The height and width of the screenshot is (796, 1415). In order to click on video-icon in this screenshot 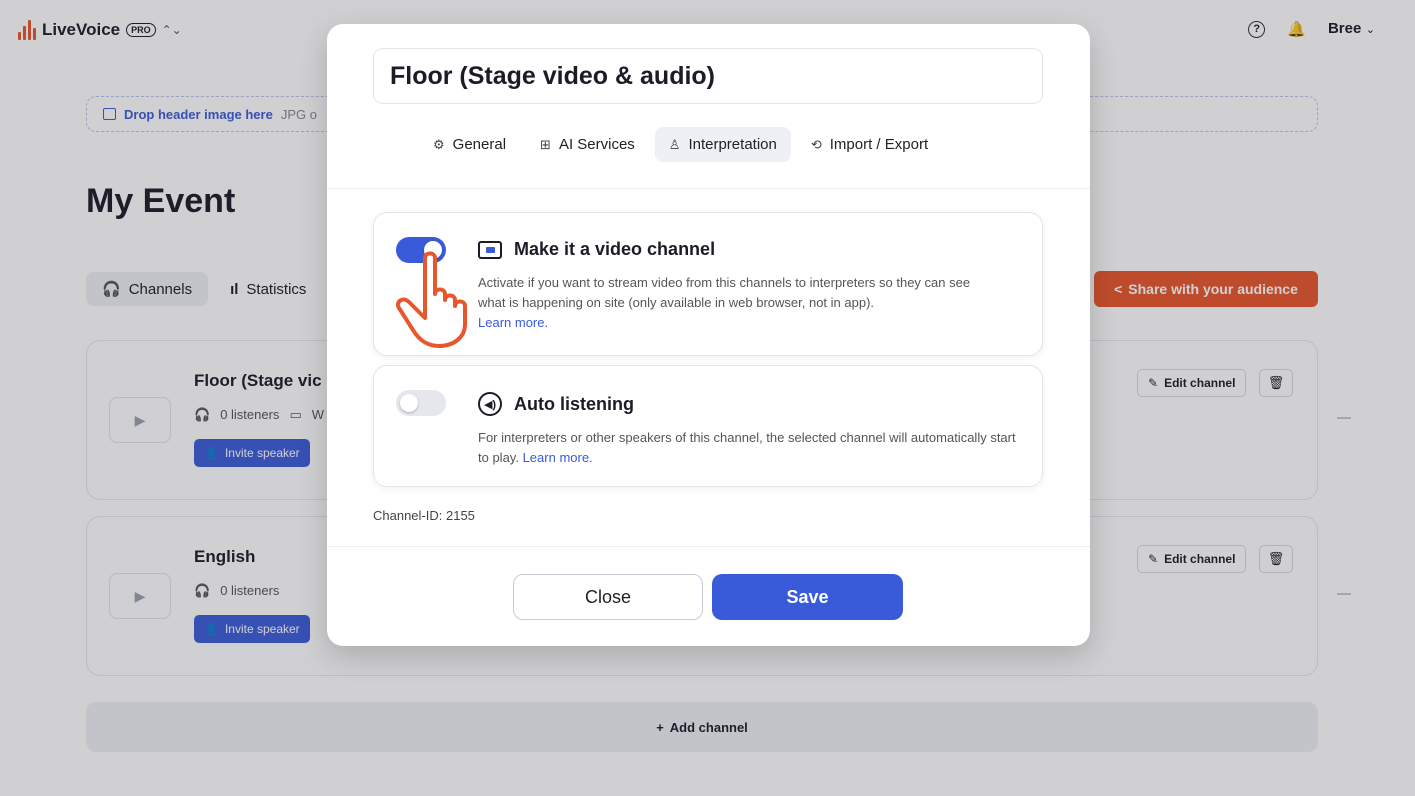, I will do `click(490, 249)`.